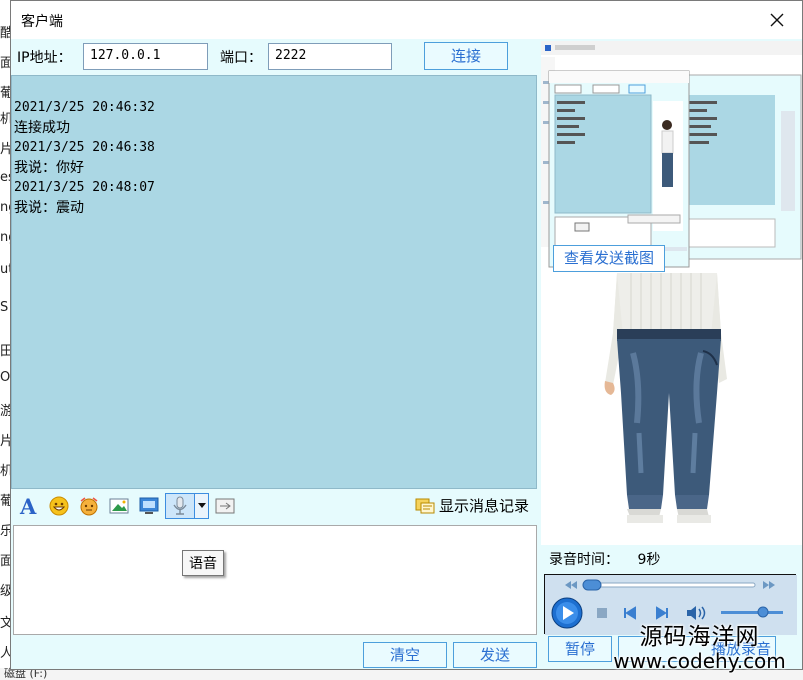 The image size is (803, 680). I want to click on microphone-icon, so click(180, 505).